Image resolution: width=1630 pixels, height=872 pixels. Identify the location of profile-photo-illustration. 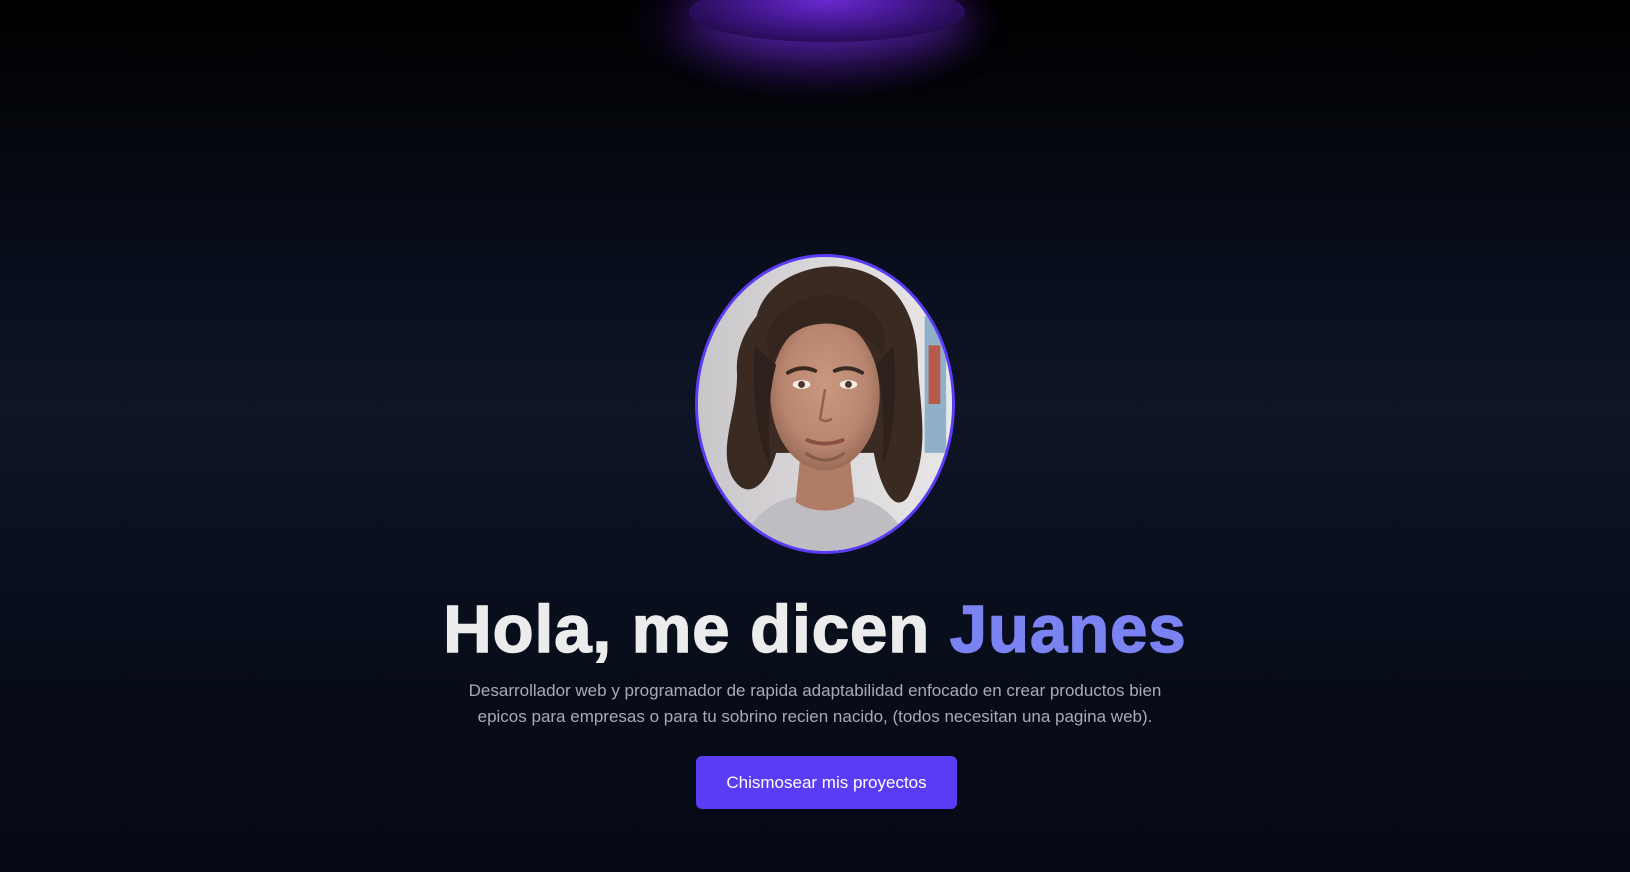
(825, 404).